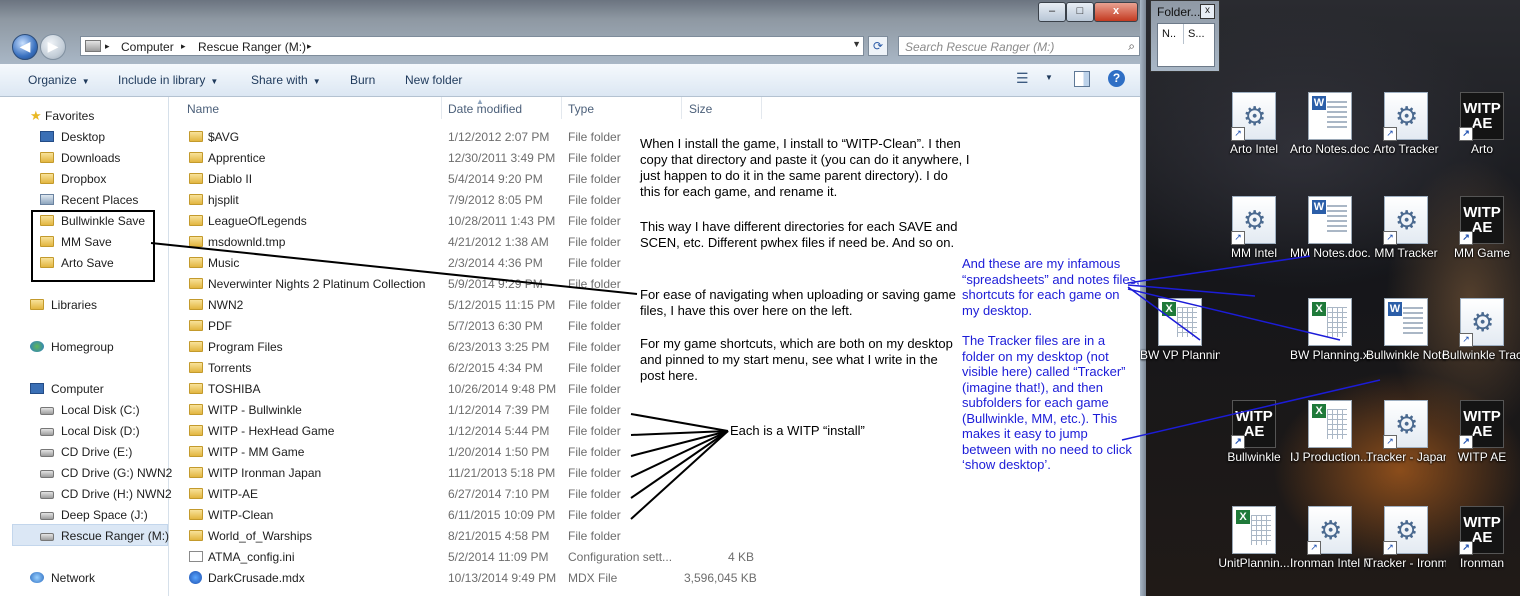 Image resolution: width=1520 pixels, height=596 pixels. I want to click on file-size: 4 KB, so click(740, 557).